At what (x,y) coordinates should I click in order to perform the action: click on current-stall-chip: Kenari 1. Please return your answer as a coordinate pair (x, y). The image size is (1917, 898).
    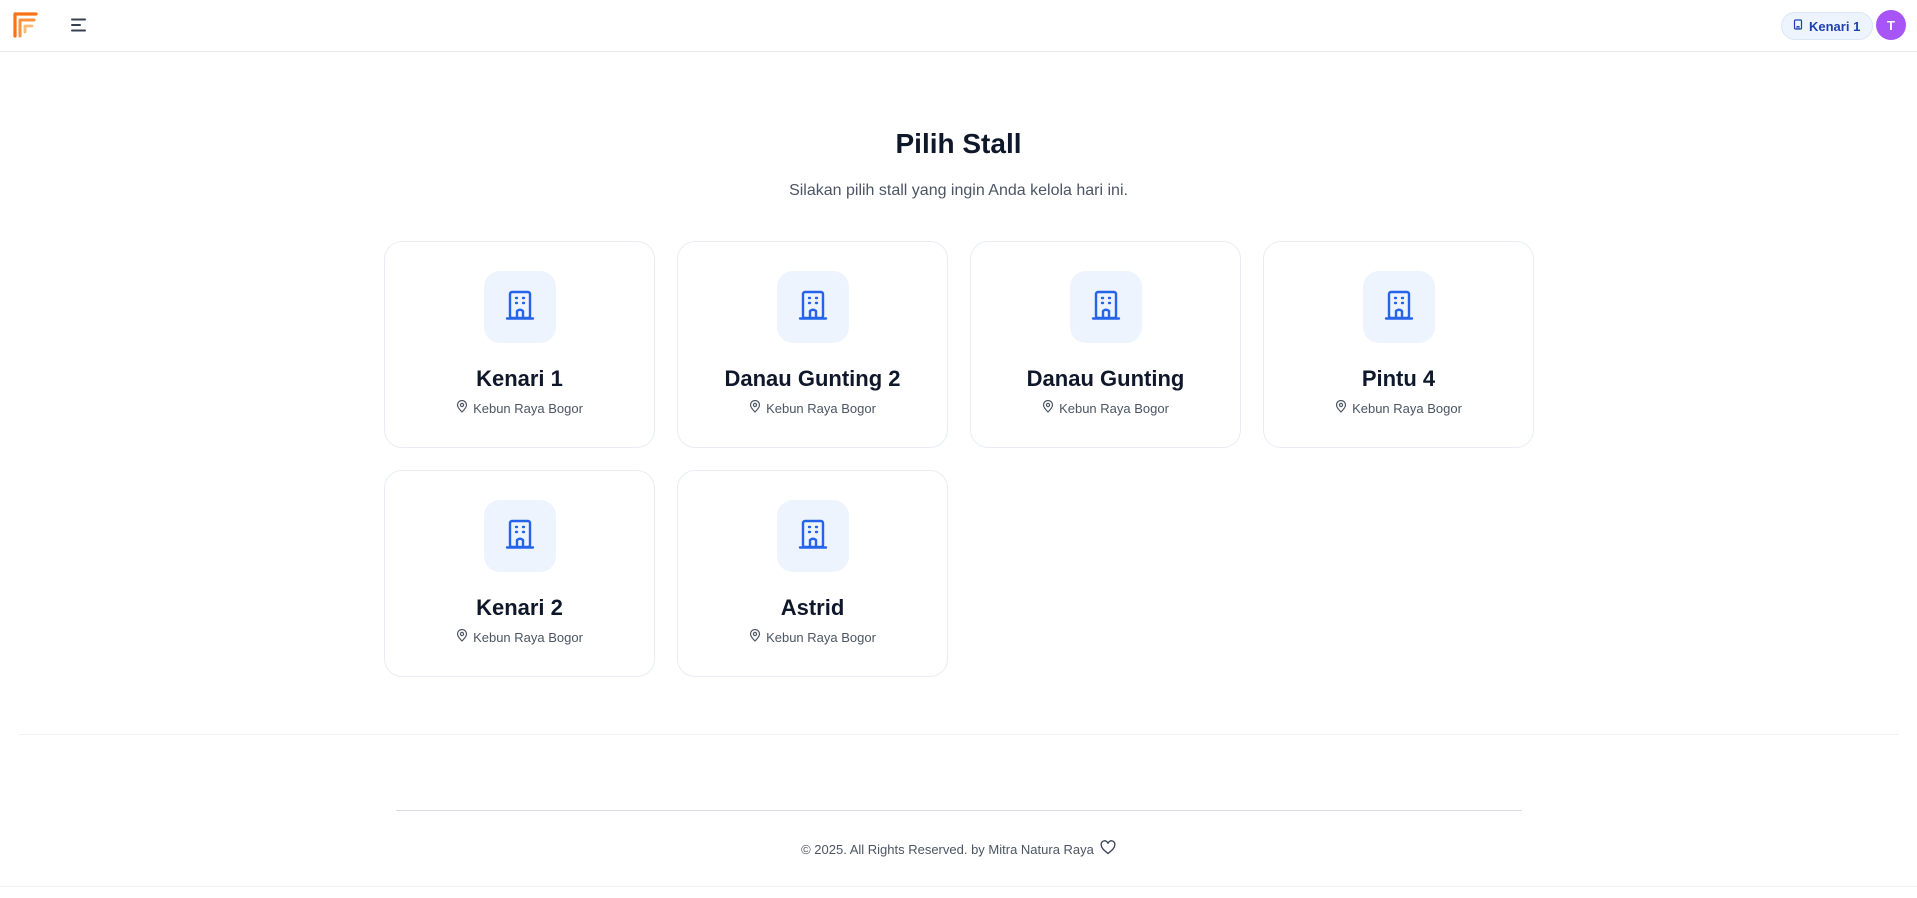
    Looking at the image, I should click on (1827, 26).